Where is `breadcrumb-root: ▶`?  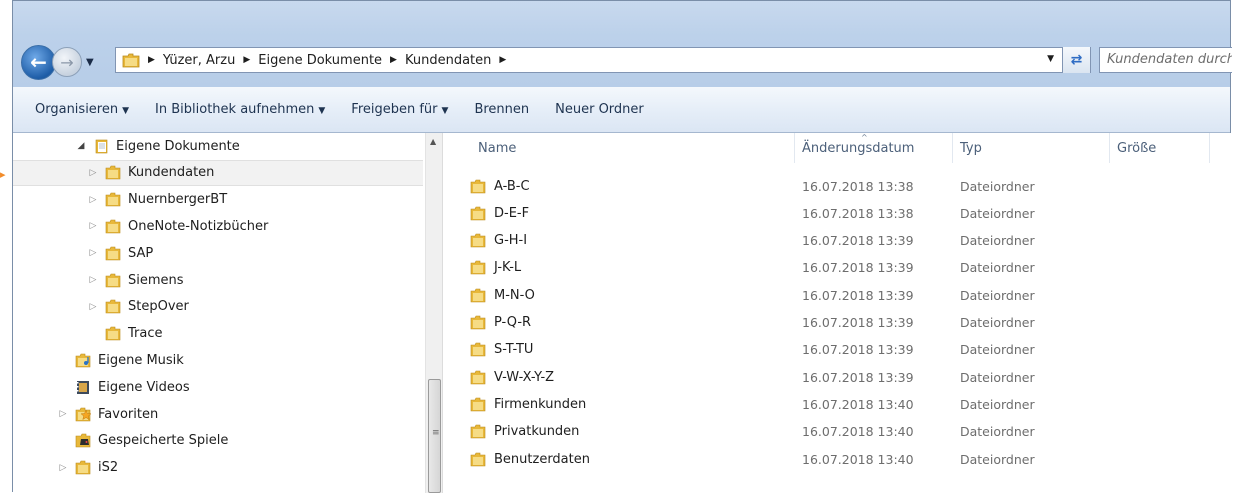
breadcrumb-root: ▶ is located at coordinates (154, 60).